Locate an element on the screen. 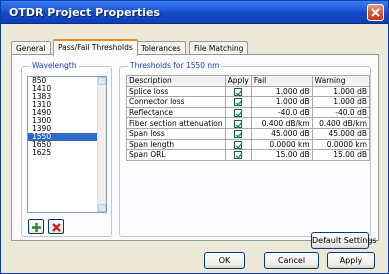 The width and height of the screenshot is (389, 274). close-button is located at coordinates (375, 12).